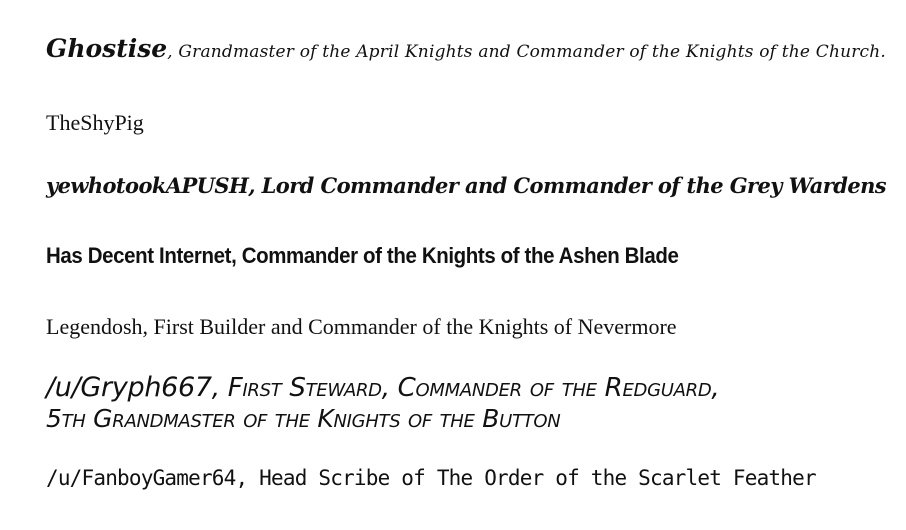  What do you see at coordinates (107, 48) in the screenshot?
I see `entry-name: Ghostise` at bounding box center [107, 48].